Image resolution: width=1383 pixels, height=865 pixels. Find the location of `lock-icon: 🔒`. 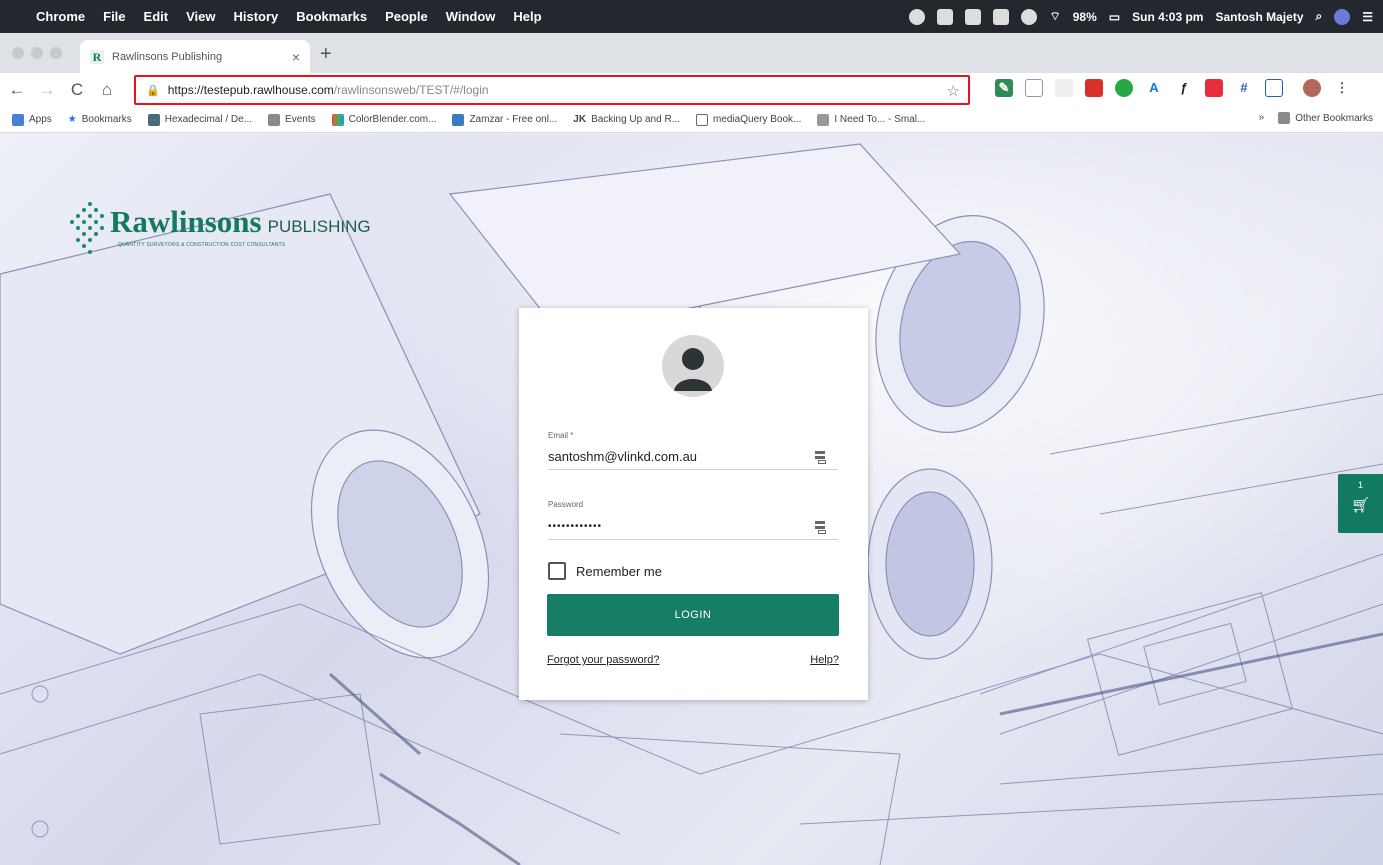

lock-icon: 🔒 is located at coordinates (153, 90).